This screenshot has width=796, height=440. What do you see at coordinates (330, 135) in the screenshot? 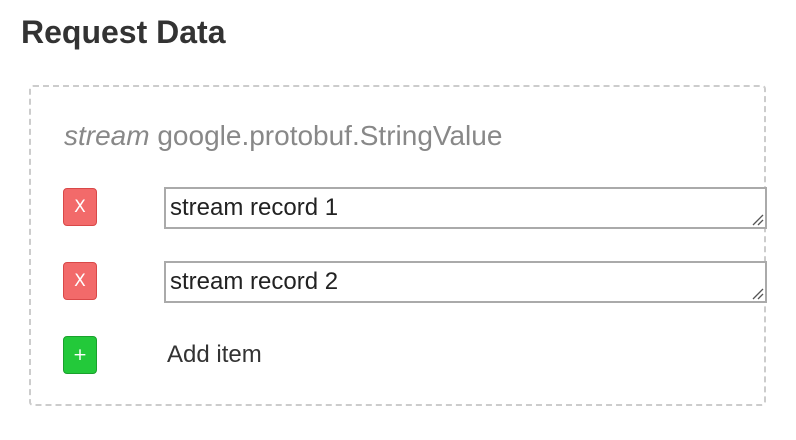
I see `message-type-name: google.protobuf.StringValue` at bounding box center [330, 135].